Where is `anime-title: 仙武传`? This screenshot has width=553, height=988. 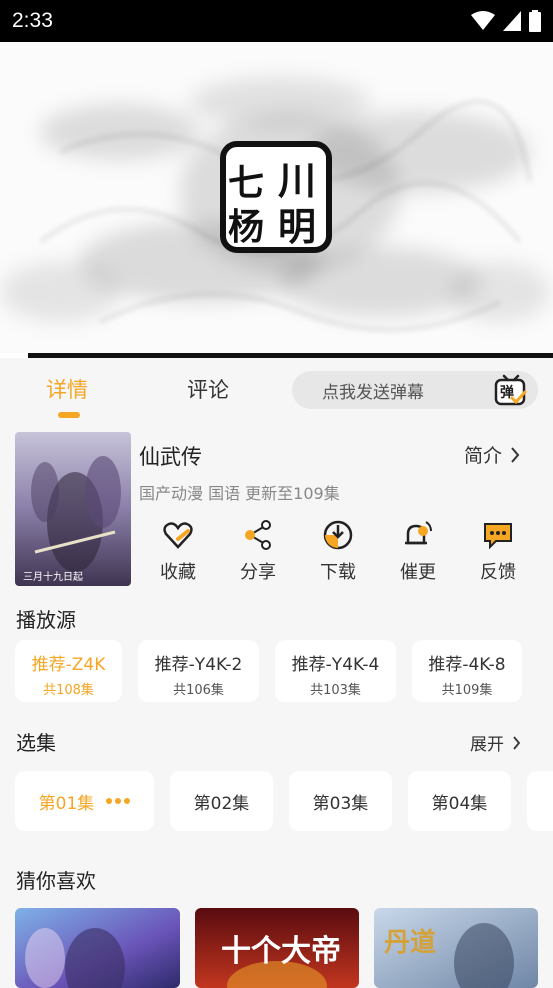 anime-title: 仙武传 is located at coordinates (170, 457).